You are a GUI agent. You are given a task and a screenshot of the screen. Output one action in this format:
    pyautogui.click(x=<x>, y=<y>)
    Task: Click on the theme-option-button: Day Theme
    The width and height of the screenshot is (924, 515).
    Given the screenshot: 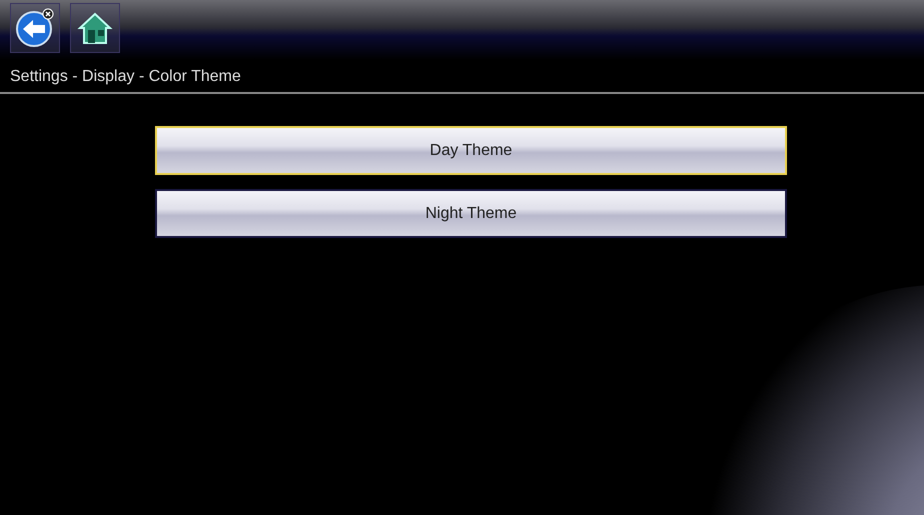 What is the action you would take?
    pyautogui.click(x=471, y=150)
    